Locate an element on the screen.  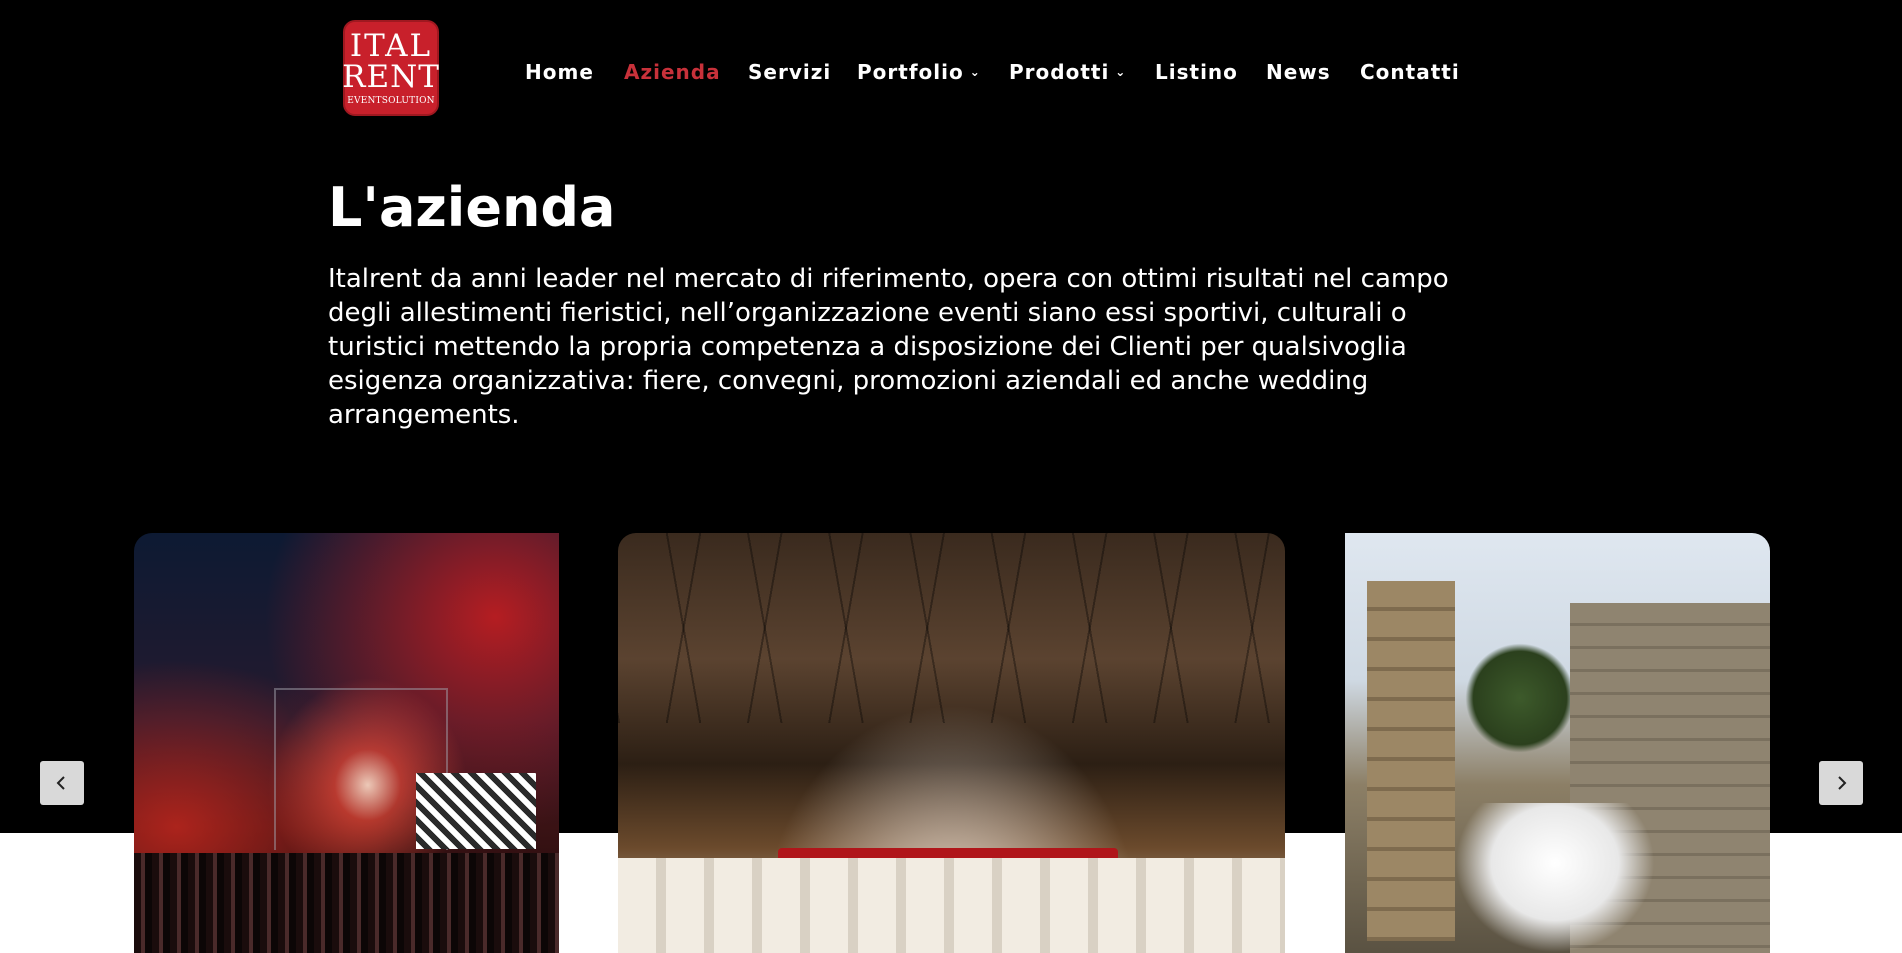
nav-item-contatti: Contatti is located at coordinates (1410, 72).